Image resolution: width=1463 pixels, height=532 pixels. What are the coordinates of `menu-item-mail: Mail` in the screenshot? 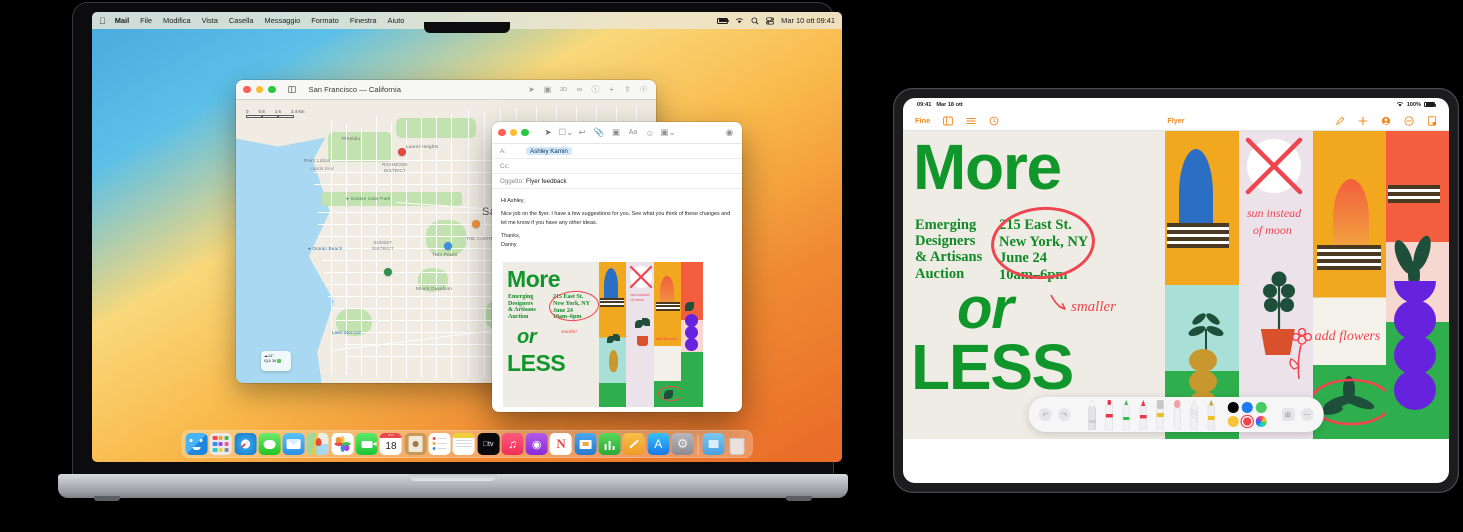 It's located at (122, 20).